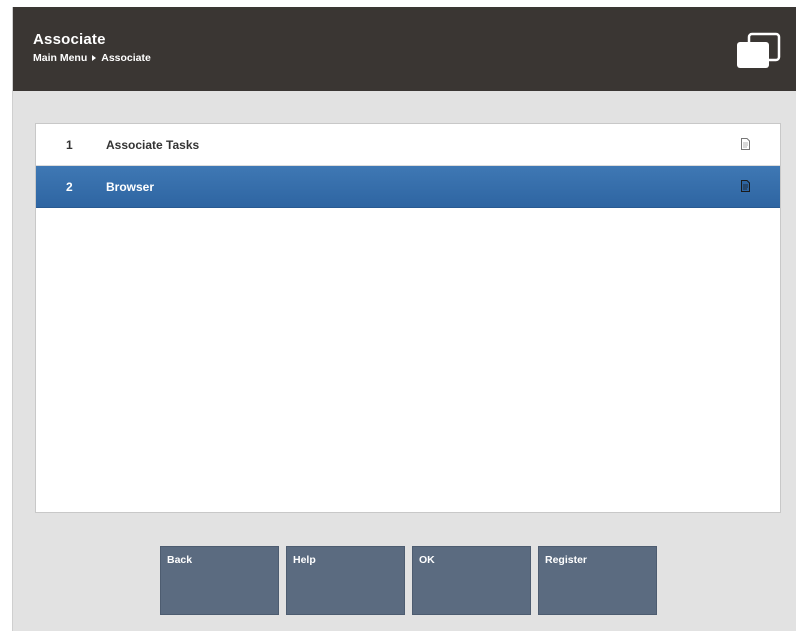  I want to click on list-item-browser: 2 Browser, so click(408, 187).